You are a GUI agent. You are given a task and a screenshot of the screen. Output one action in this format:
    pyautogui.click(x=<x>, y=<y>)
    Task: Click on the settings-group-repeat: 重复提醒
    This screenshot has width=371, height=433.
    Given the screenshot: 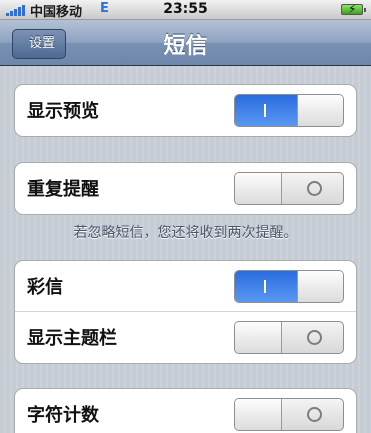 What is the action you would take?
    pyautogui.click(x=185, y=188)
    